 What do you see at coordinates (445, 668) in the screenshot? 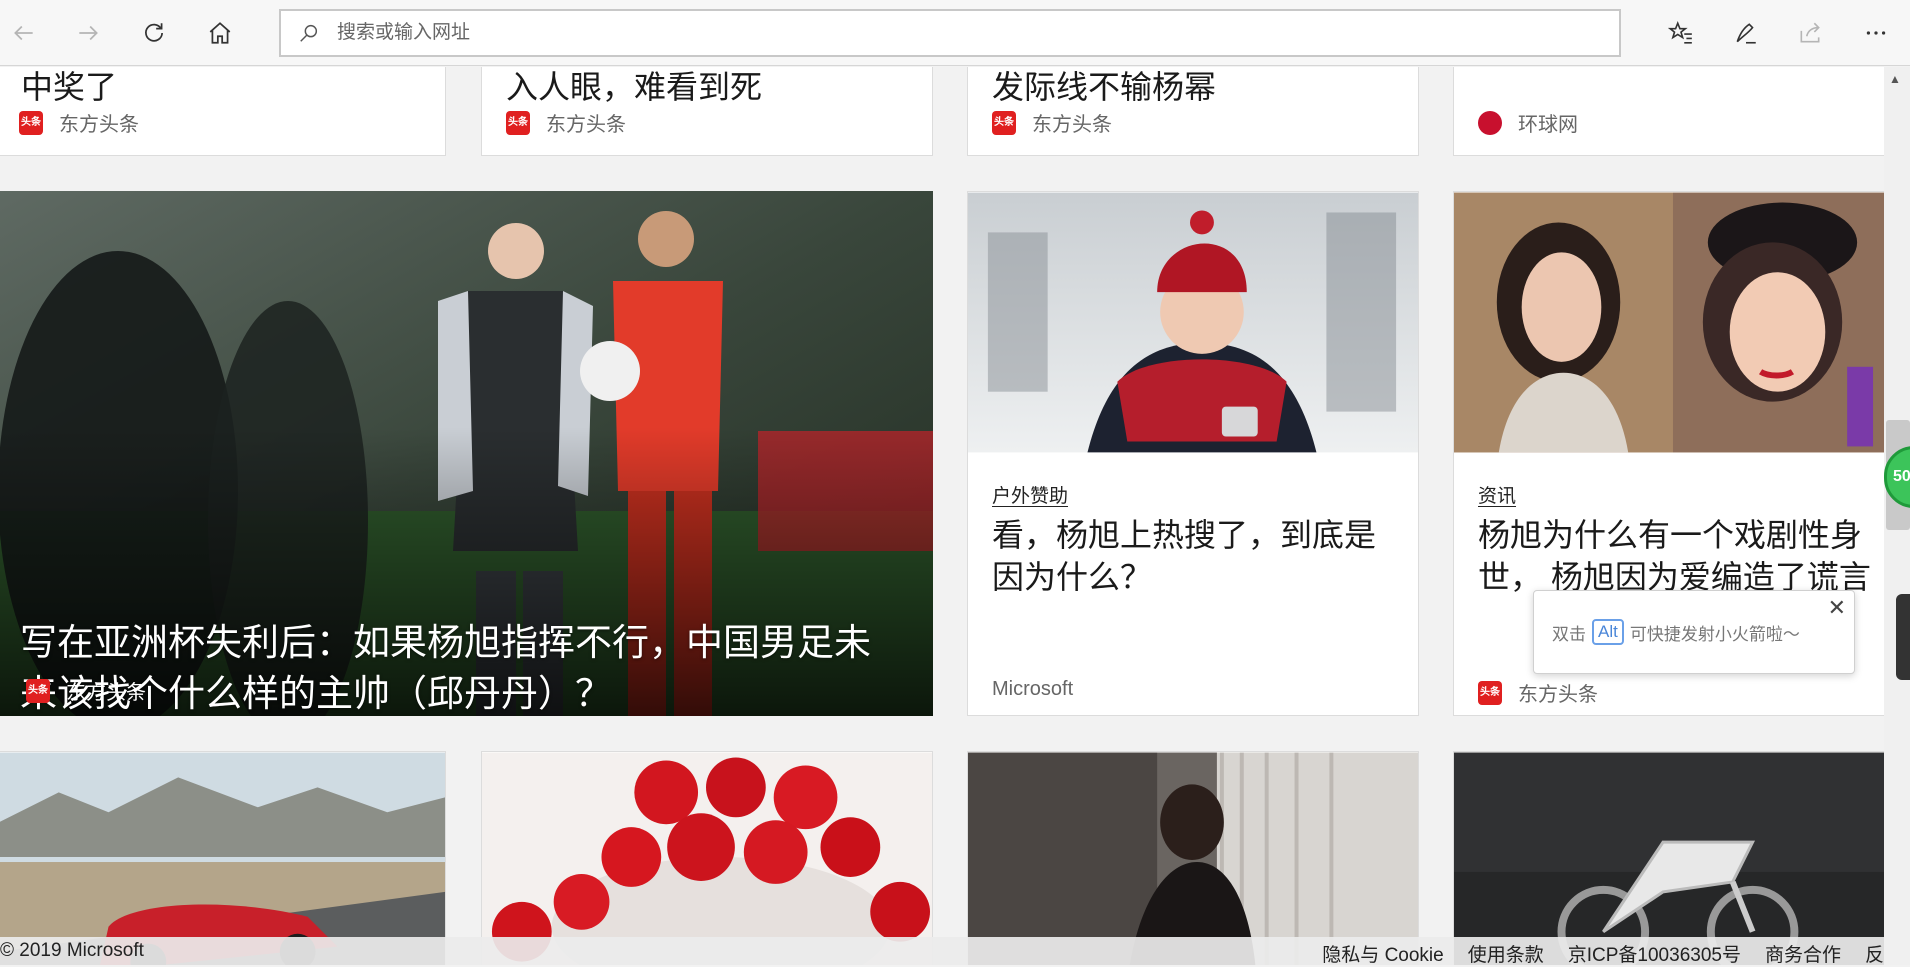
I see `hero-title: 写在亚洲杯失利后：如果杨旭指挥不行，中国男足未来该找个什么样的主帅（邱丹丹）？` at bounding box center [445, 668].